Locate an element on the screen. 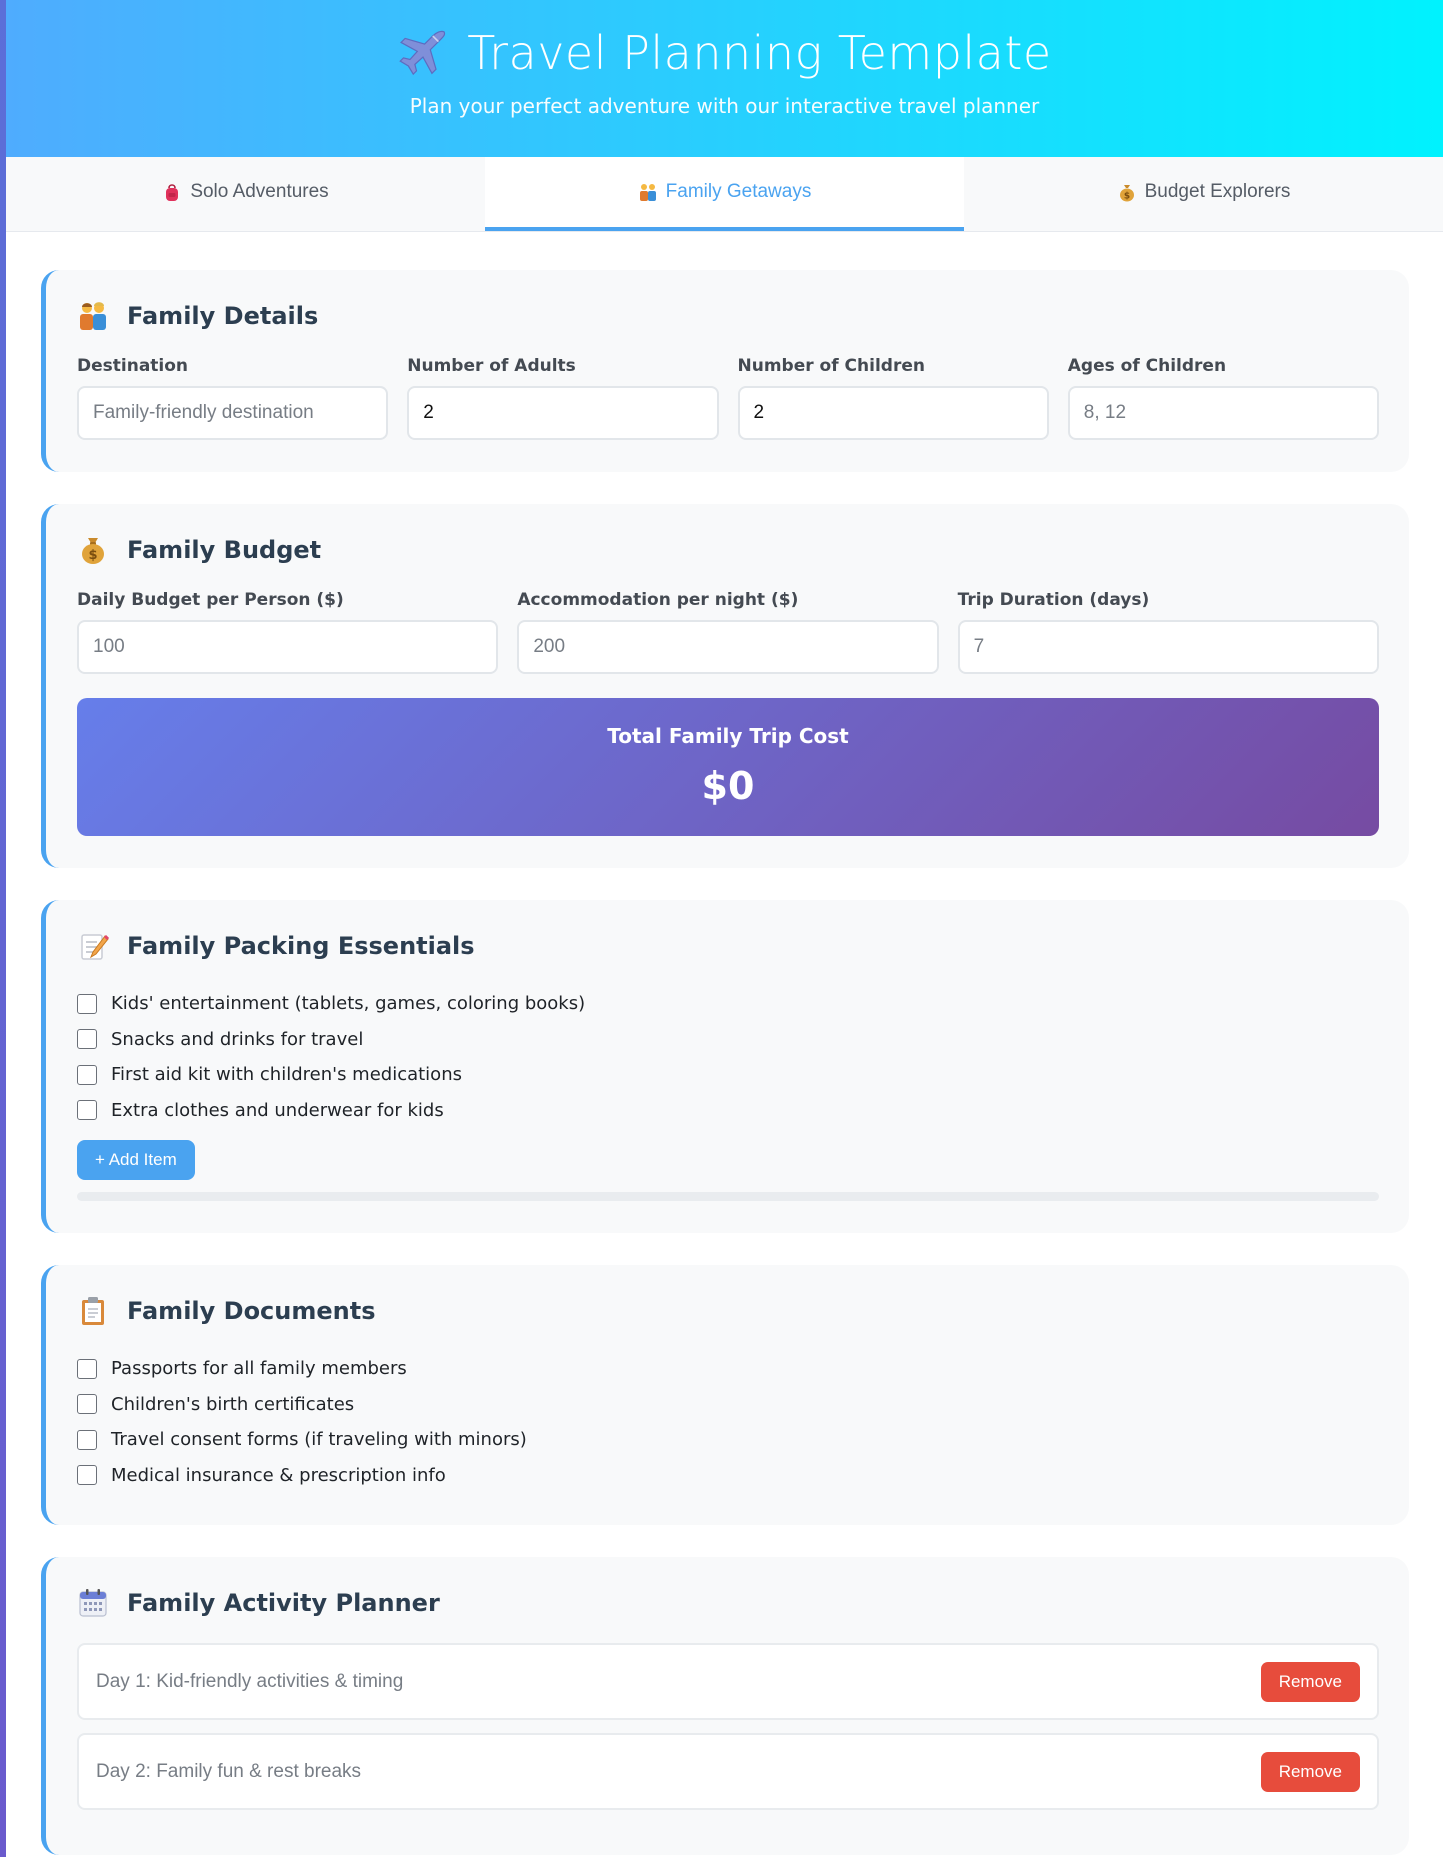 The width and height of the screenshot is (1443, 1857). list-item-label: Passports for all family members is located at coordinates (259, 1369).